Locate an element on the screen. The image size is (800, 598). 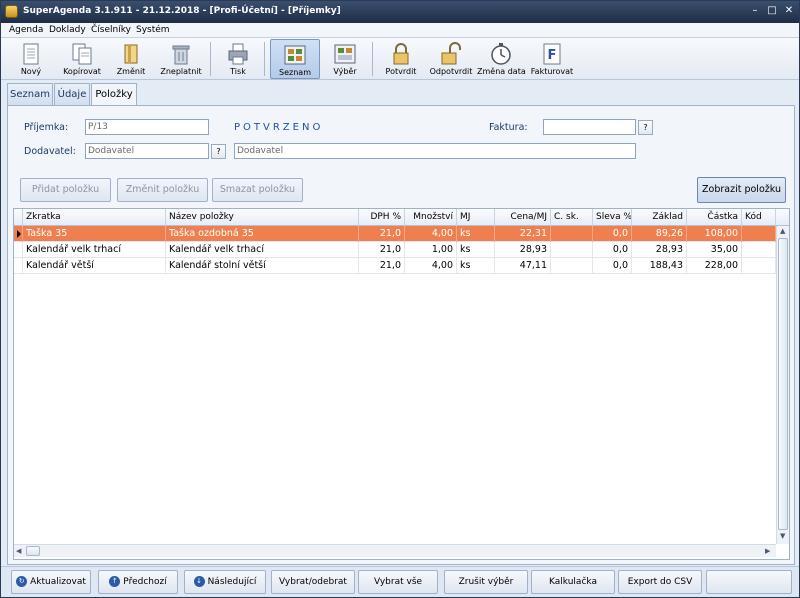
menu-bar: Agenda Doklady Číselníky Systém is located at coordinates (400, 30).